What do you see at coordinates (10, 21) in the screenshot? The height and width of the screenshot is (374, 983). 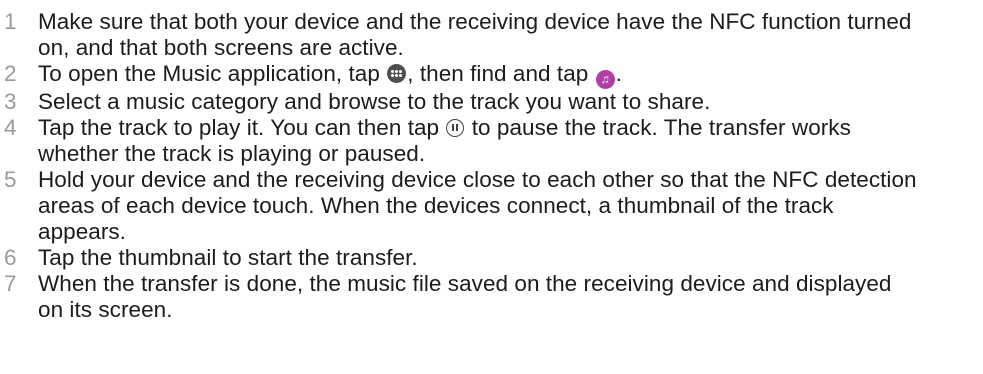 I see `step-number: 1` at bounding box center [10, 21].